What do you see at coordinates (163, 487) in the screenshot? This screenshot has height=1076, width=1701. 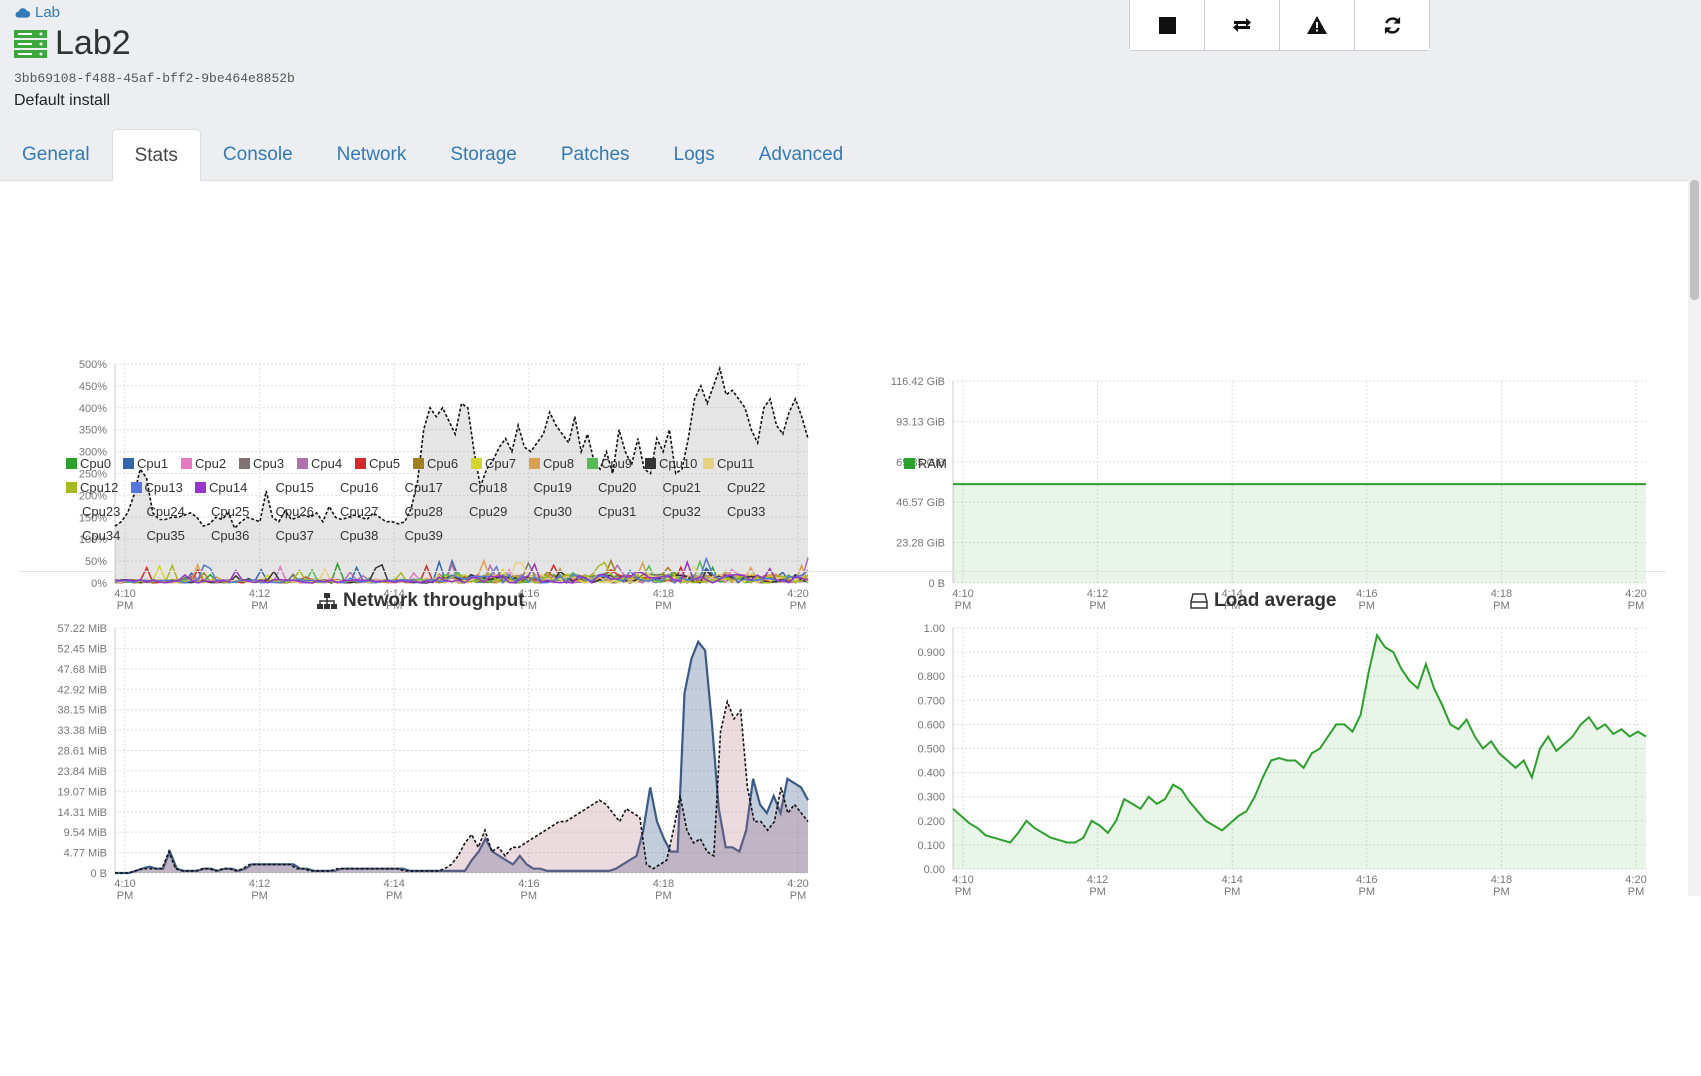 I see `legend-label: Cpu13` at bounding box center [163, 487].